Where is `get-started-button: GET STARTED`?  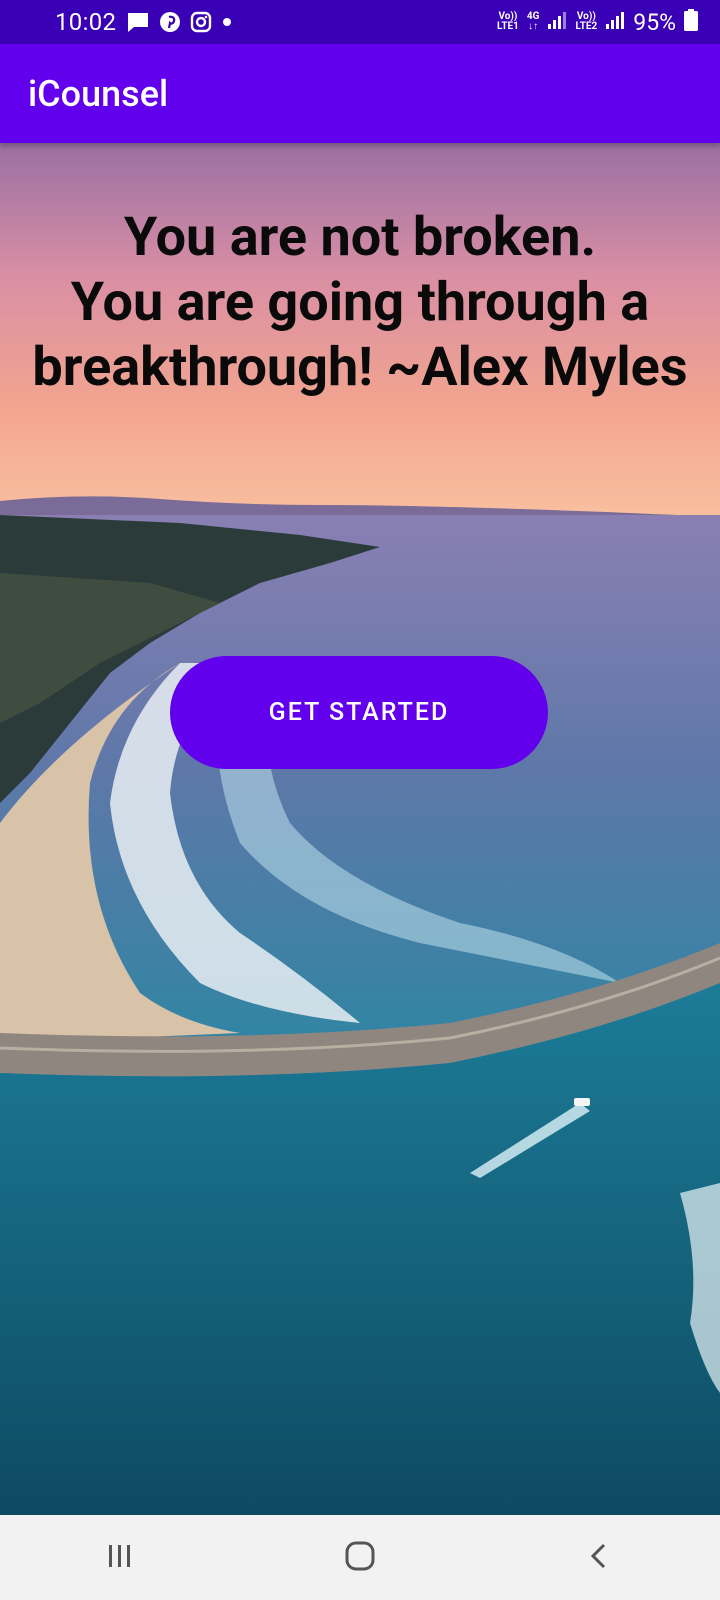
get-started-button: GET STARTED is located at coordinates (359, 712).